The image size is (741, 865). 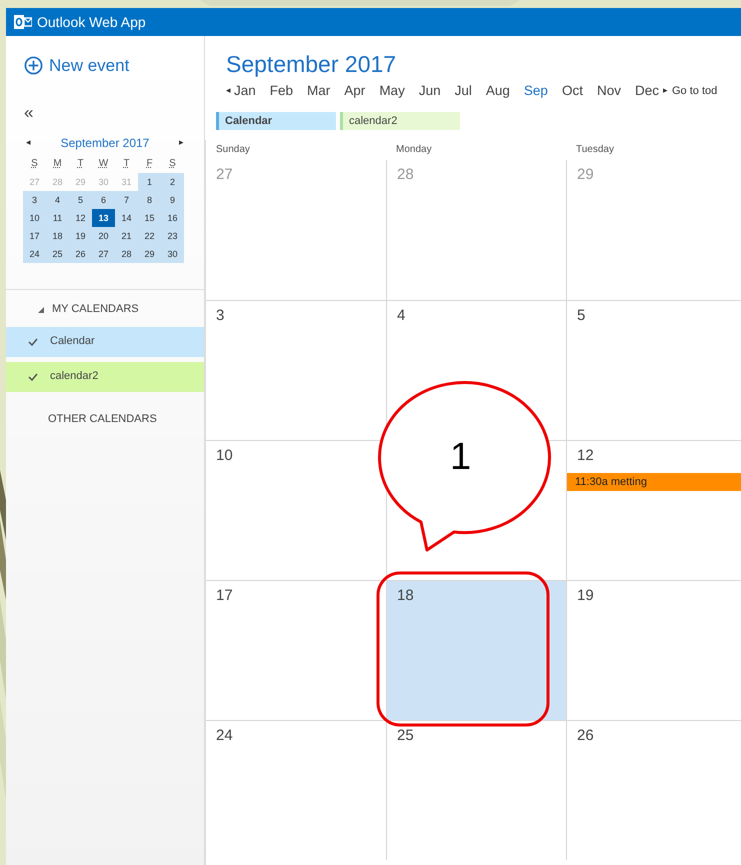 I want to click on mini-calendar-day: 8, so click(x=149, y=199).